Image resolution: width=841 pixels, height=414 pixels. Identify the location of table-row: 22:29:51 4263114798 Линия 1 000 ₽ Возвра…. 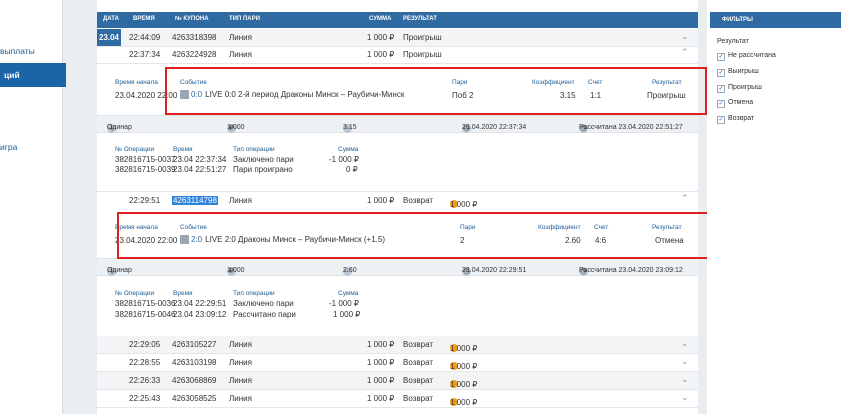
(397, 200).